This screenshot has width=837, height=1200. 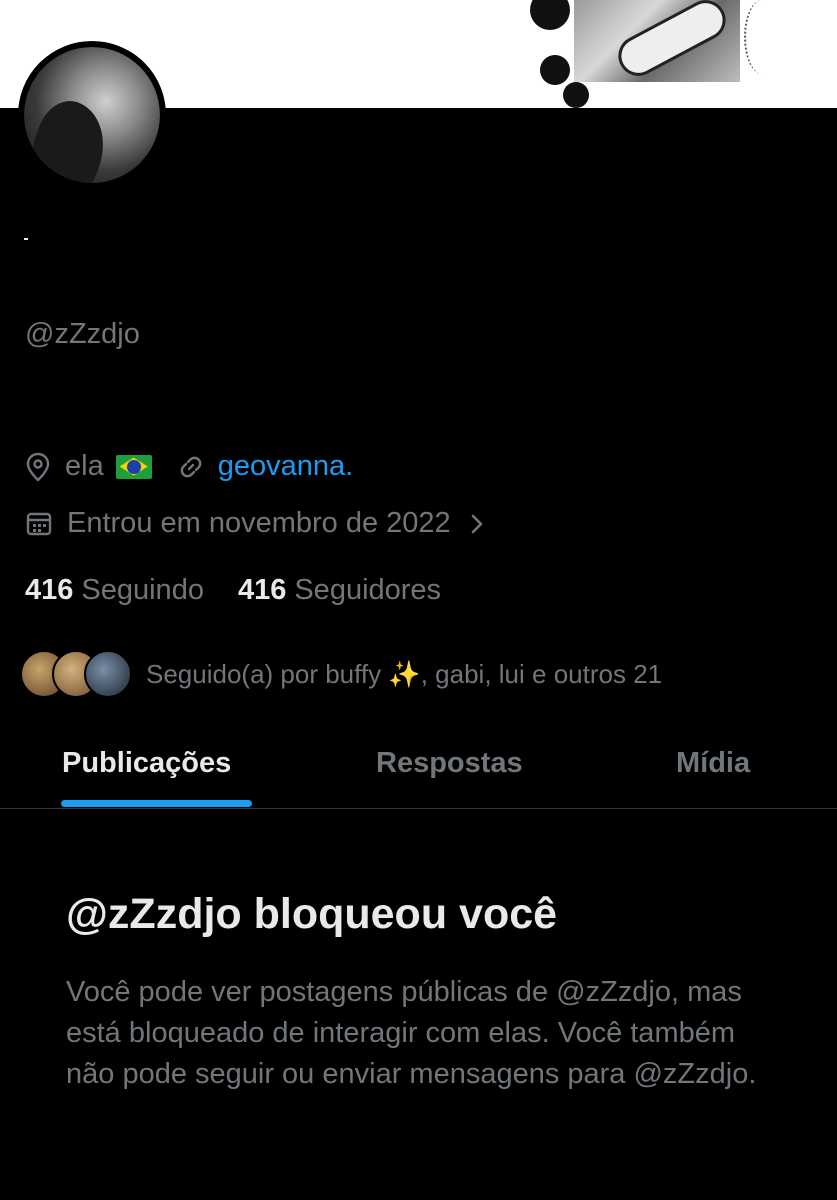 What do you see at coordinates (672, 41) in the screenshot?
I see `guitar-image` at bounding box center [672, 41].